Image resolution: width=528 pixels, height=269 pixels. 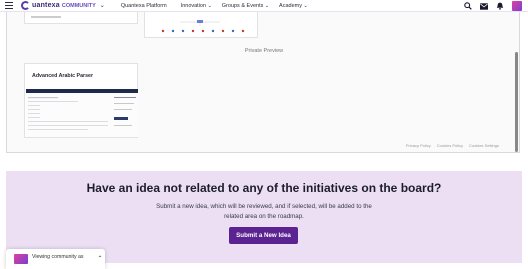 I want to click on nav-item-groups-events: Groups & Events ⌄, so click(x=245, y=6).